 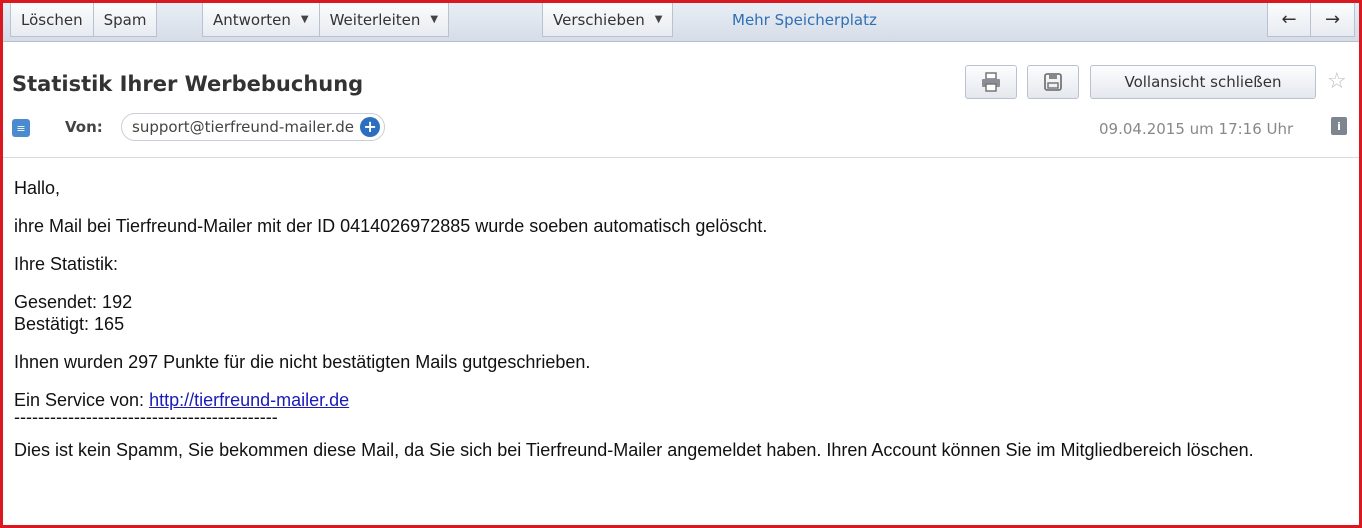 What do you see at coordinates (125, 20) in the screenshot?
I see `spam-button: Spam` at bounding box center [125, 20].